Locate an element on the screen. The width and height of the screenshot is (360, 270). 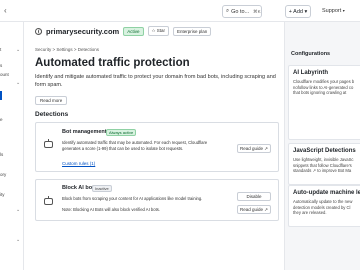
sidebar-item-fragment: ory is located at coordinates (3, 174).